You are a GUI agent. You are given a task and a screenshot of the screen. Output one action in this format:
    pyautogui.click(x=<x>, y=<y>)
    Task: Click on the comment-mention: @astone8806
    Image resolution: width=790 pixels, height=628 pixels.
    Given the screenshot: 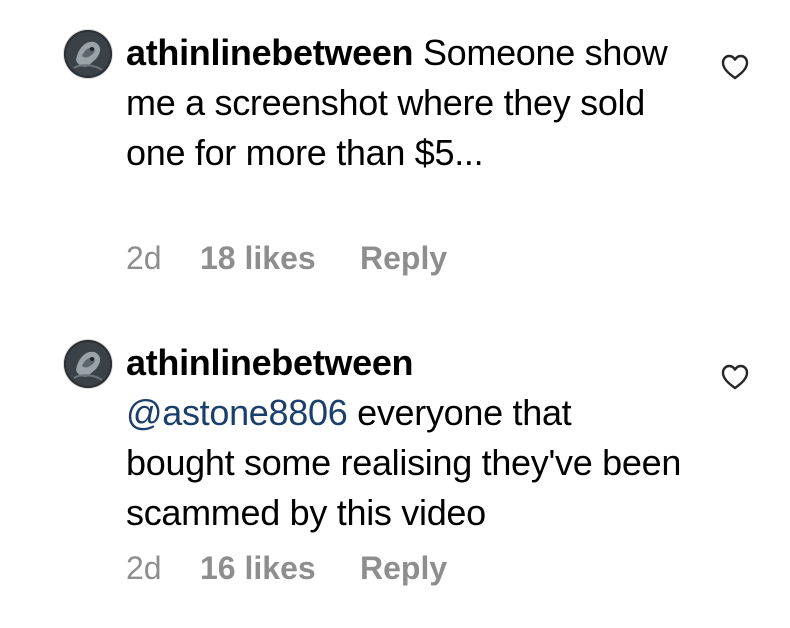 What is the action you would take?
    pyautogui.click(x=237, y=412)
    